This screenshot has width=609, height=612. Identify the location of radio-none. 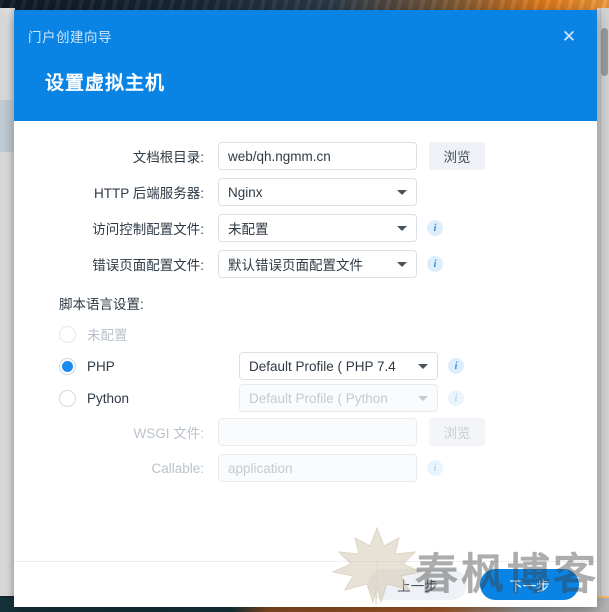
(67, 334).